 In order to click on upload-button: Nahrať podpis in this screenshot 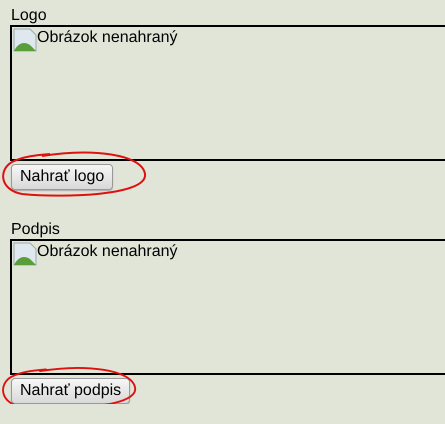, I will do `click(70, 391)`.